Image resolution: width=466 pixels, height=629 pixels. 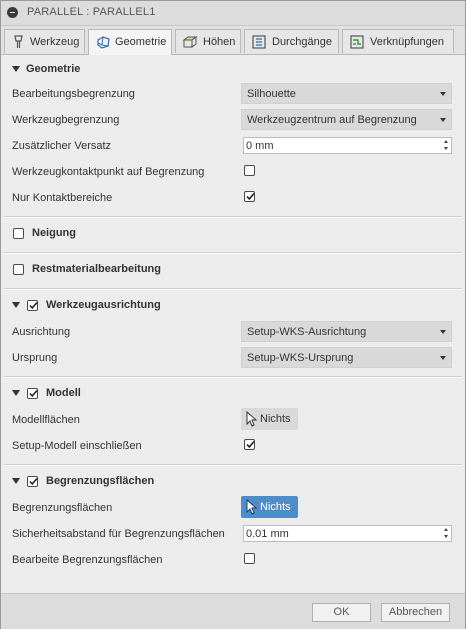 What do you see at coordinates (103, 42) in the screenshot?
I see `geometry-cube-icon` at bounding box center [103, 42].